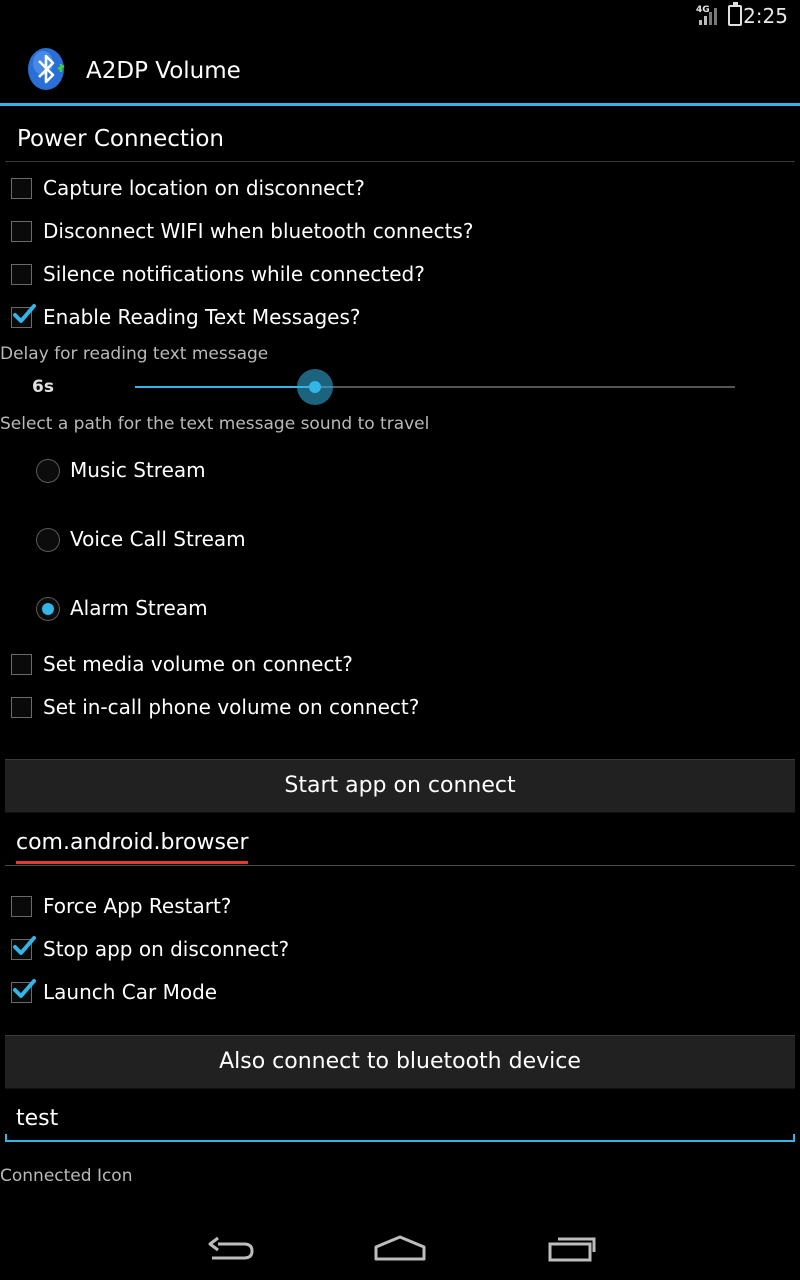 The width and height of the screenshot is (800, 1280). What do you see at coordinates (138, 470) in the screenshot?
I see `music-stream-label: Music Stream` at bounding box center [138, 470].